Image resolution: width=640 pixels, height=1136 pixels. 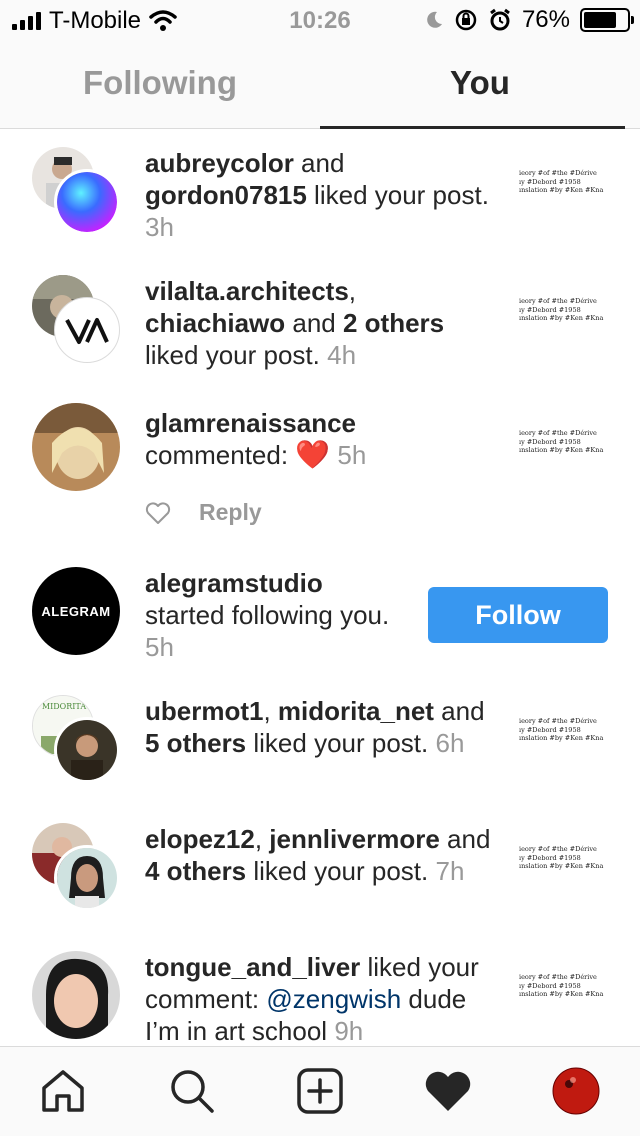 I want to click on notification-message: commented:, so click(x=220, y=455).